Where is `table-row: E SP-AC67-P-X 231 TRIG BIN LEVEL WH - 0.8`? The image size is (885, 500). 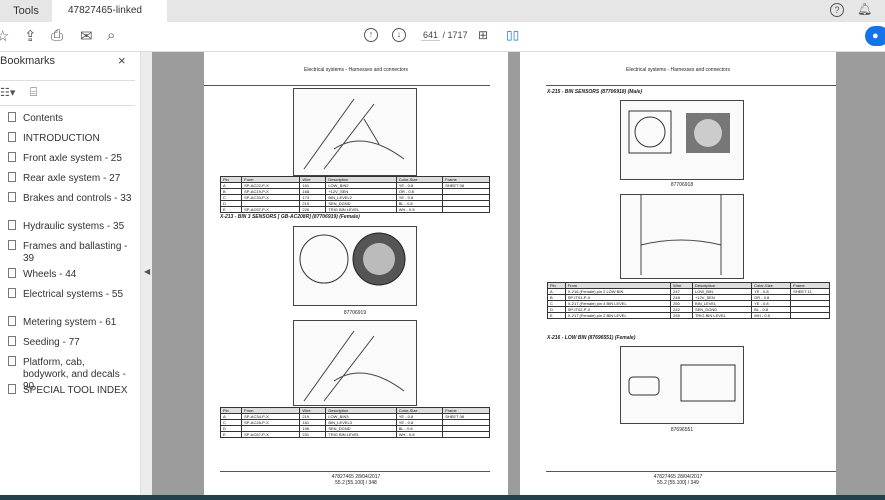
table-row: E SP-AC67-P-X 231 TRIG BIN LEVEL WH - 0.8 is located at coordinates (354, 434).